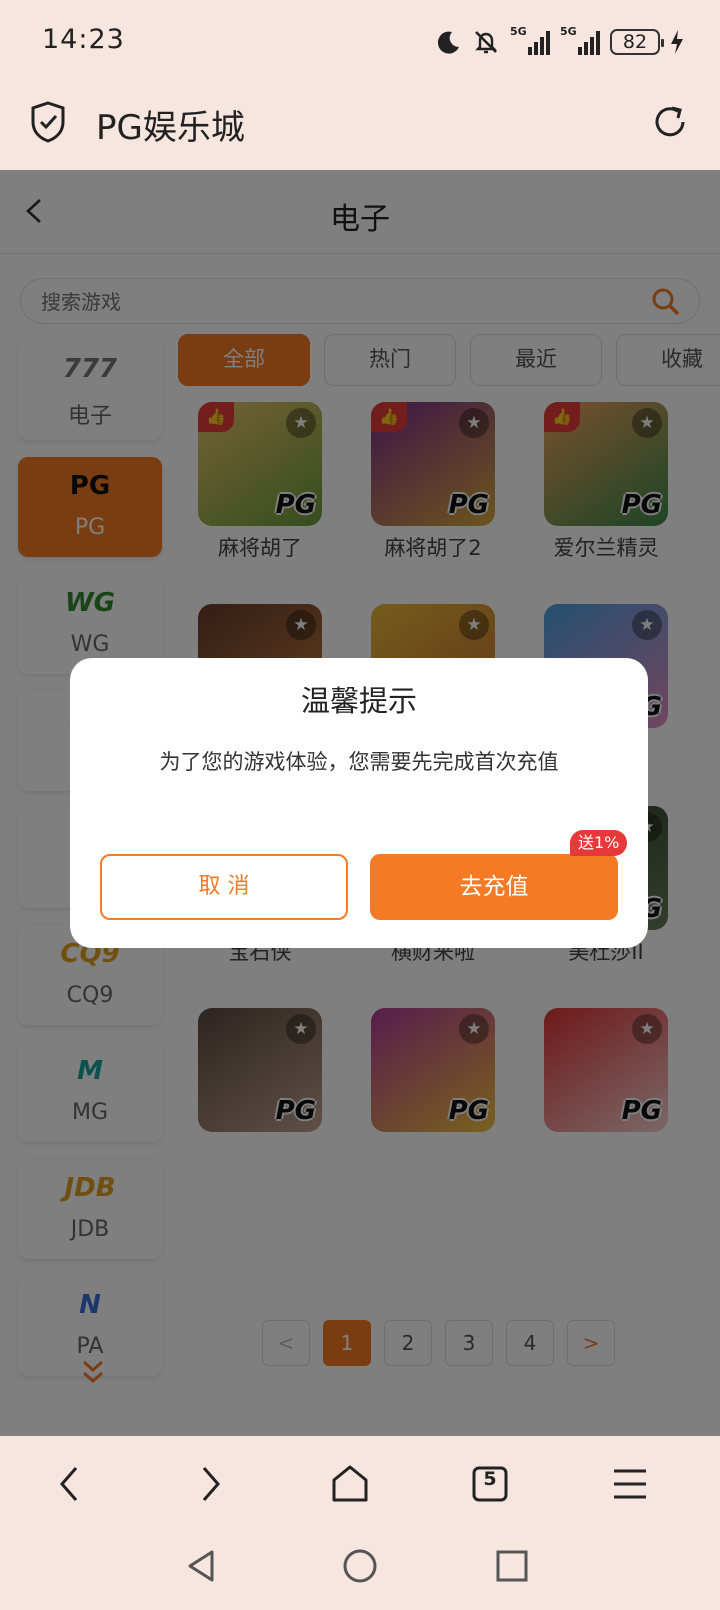 Image resolution: width=720 pixels, height=1610 pixels. I want to click on alert-dialog: 温馨提示 为了您的游戏体验，您需要先完成首次充值 取 消 去充值 送1%, so click(359, 803).